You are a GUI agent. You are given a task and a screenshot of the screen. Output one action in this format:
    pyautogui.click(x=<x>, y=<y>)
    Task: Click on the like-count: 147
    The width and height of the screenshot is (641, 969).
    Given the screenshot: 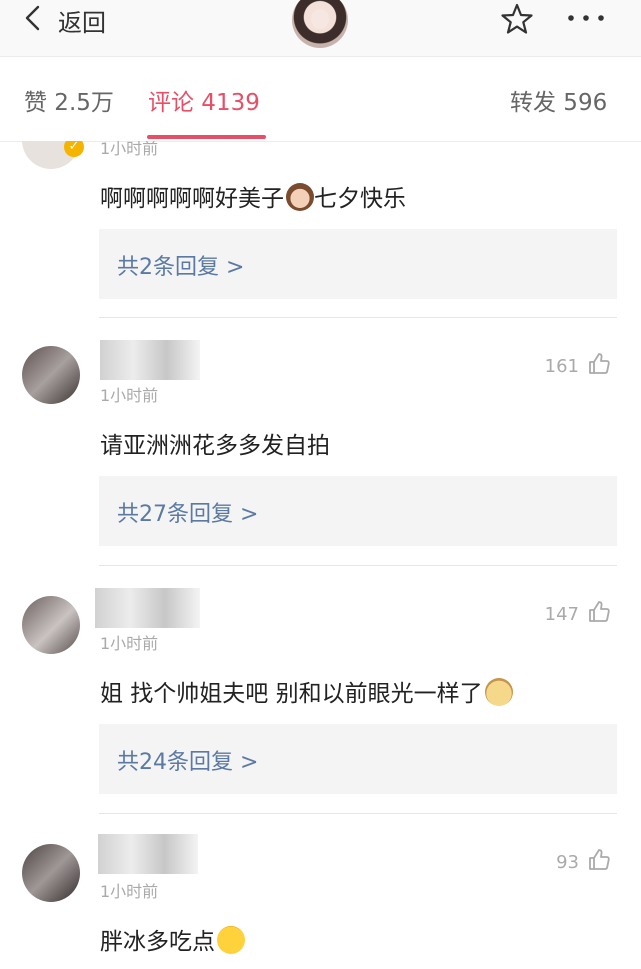 What is the action you would take?
    pyautogui.click(x=561, y=614)
    